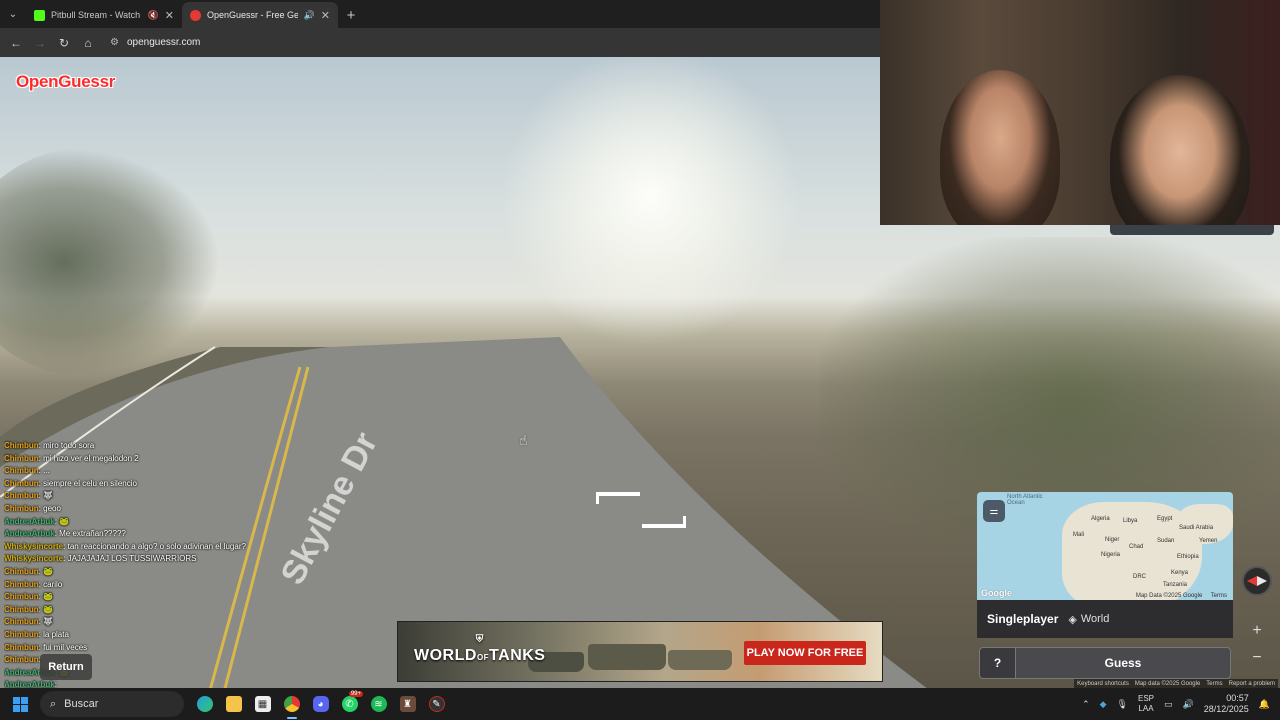 The image size is (1280, 720). I want to click on network-icon: ▭, so click(1168, 704).